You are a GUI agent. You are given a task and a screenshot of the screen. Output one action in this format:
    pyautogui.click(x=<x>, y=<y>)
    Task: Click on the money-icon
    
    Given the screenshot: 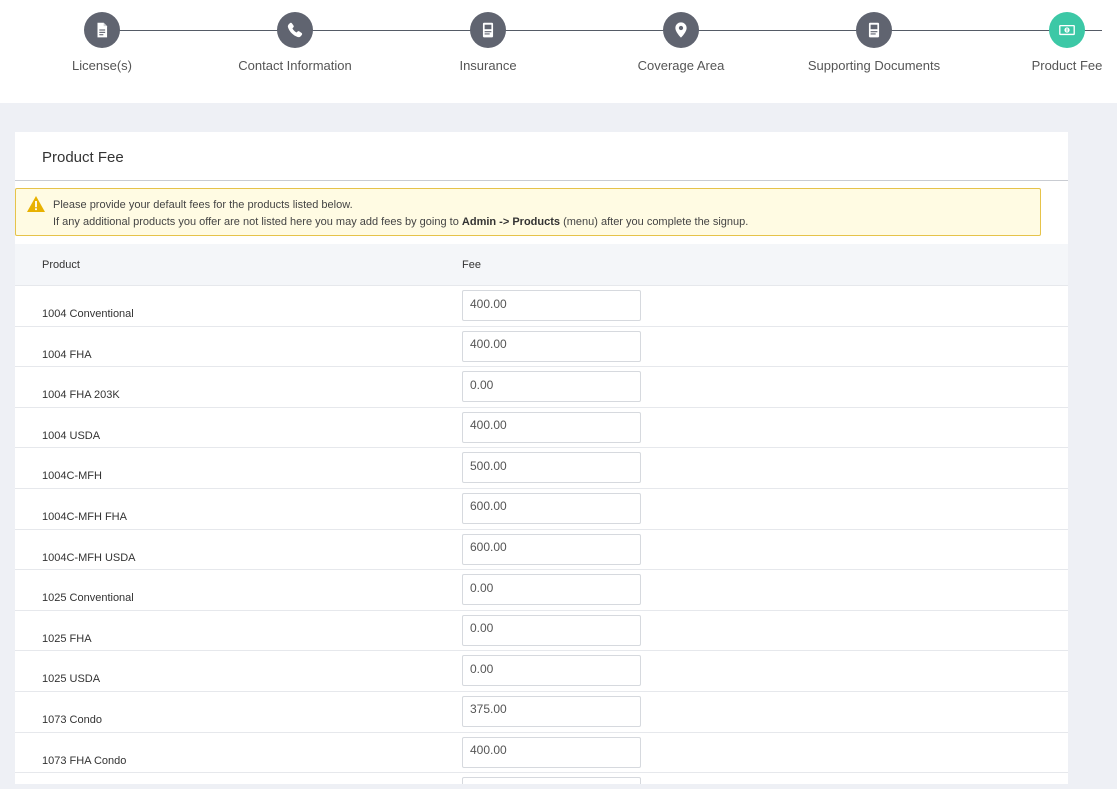 What is the action you would take?
    pyautogui.click(x=1067, y=30)
    